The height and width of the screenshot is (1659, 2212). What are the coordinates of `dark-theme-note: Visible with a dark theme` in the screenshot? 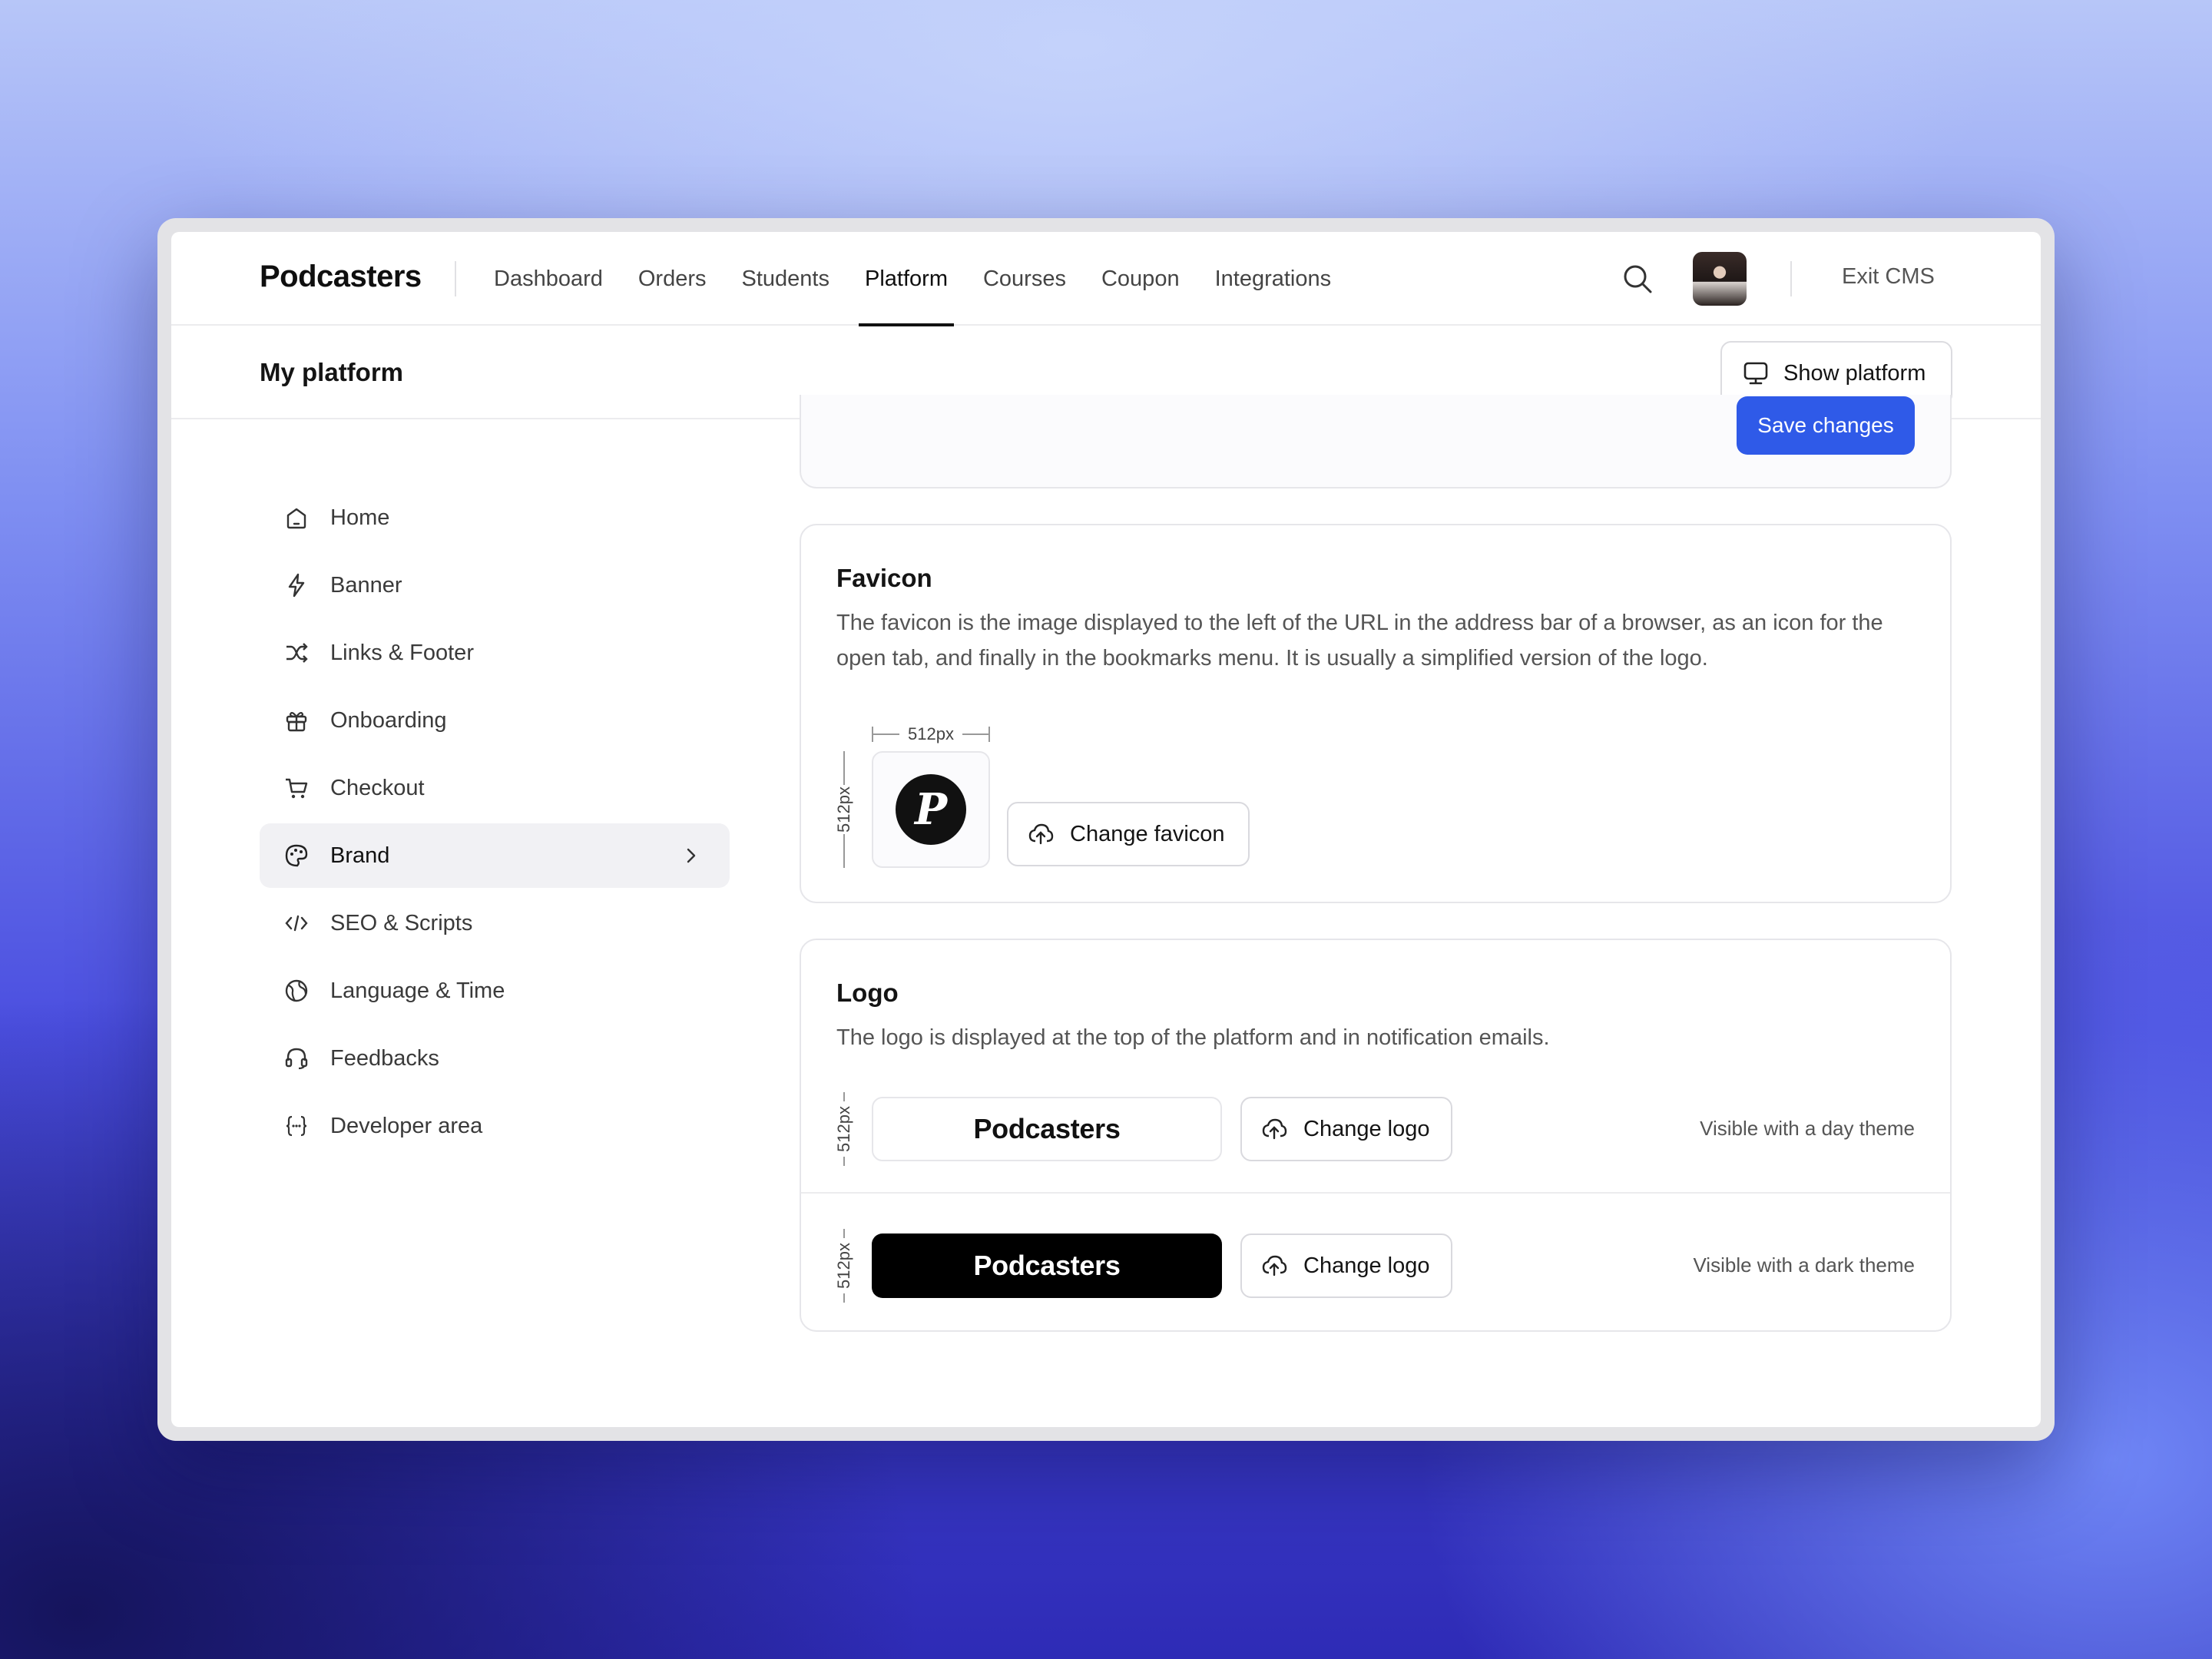 It's located at (1804, 1265).